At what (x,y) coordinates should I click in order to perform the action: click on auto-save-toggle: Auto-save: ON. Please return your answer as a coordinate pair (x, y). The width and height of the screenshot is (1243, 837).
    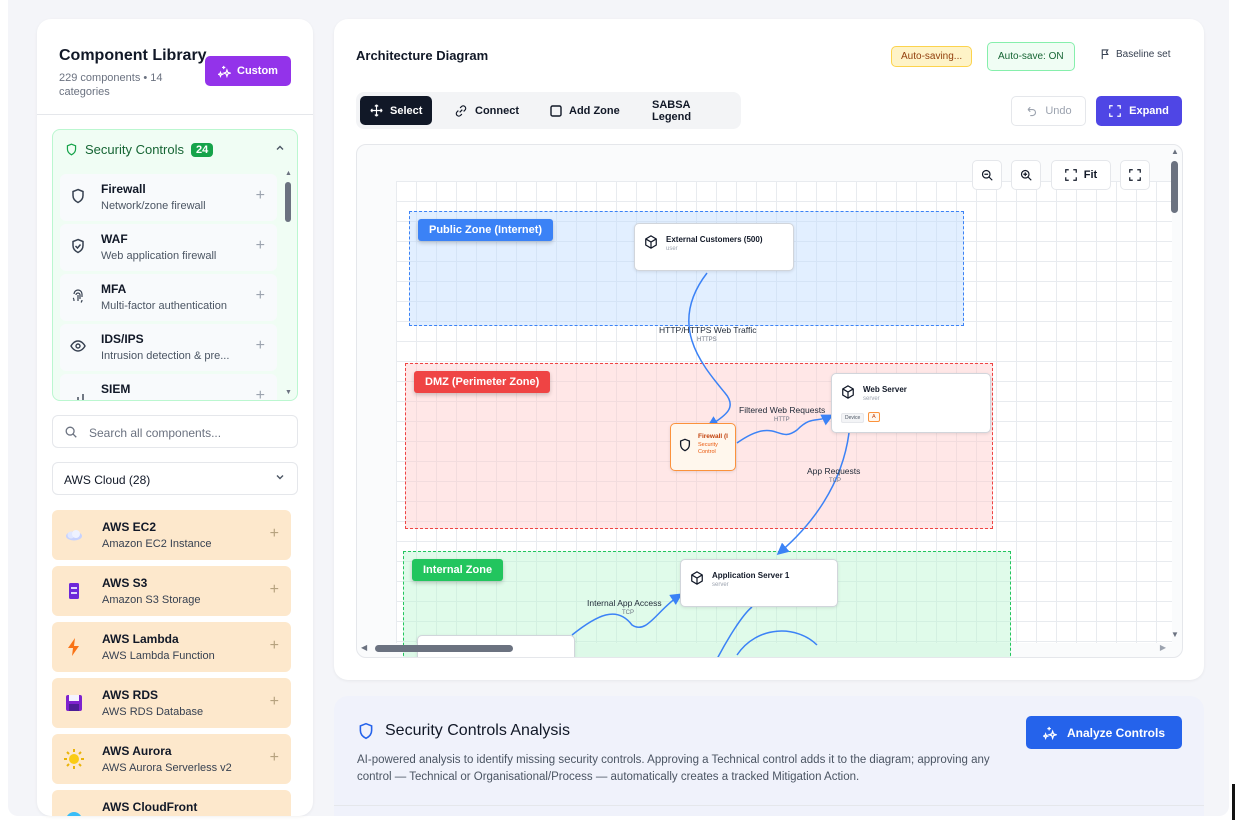
    Looking at the image, I should click on (1031, 56).